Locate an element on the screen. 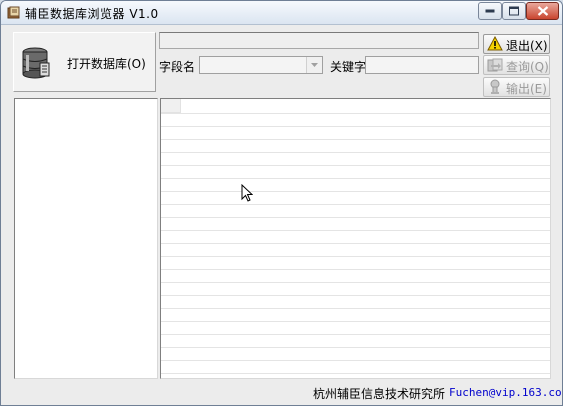  close-icon is located at coordinates (542, 11).